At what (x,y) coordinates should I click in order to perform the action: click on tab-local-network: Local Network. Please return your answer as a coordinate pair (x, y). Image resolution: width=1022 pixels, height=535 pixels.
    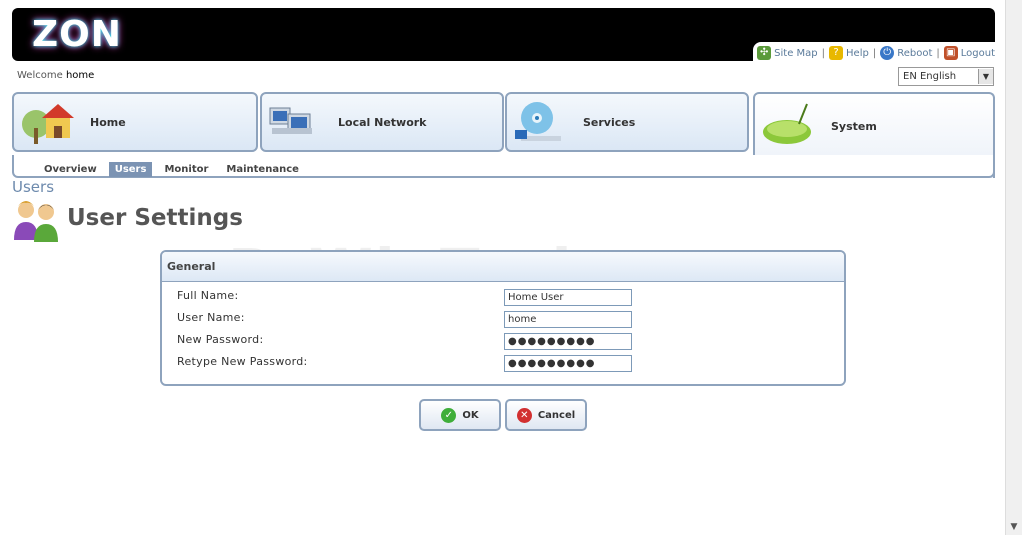
    Looking at the image, I should click on (382, 122).